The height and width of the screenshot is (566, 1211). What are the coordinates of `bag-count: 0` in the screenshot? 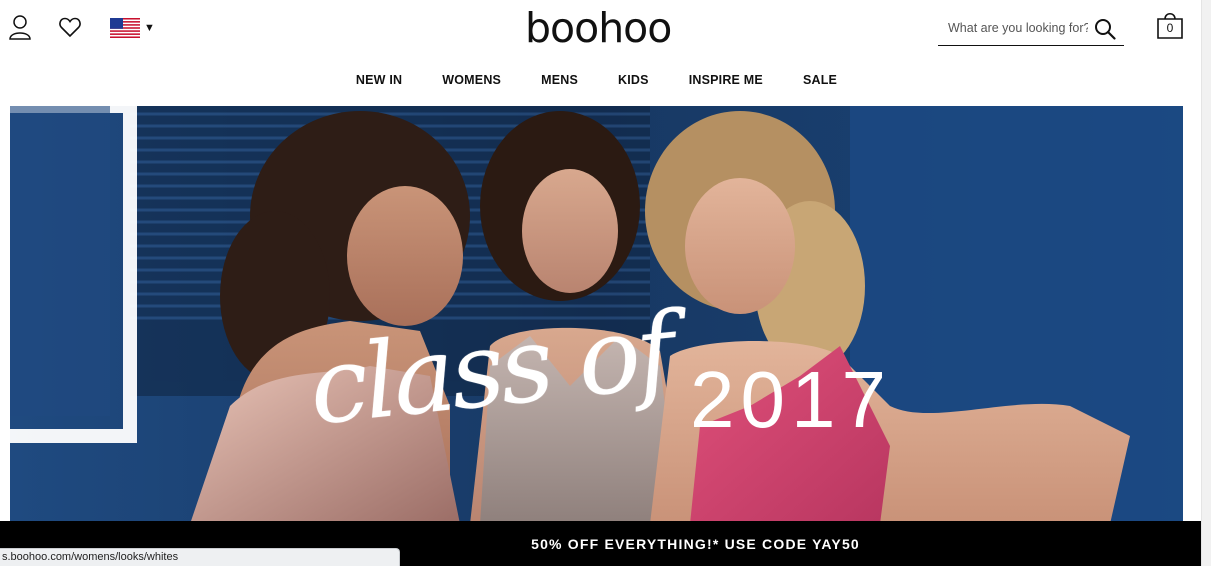 It's located at (1170, 28).